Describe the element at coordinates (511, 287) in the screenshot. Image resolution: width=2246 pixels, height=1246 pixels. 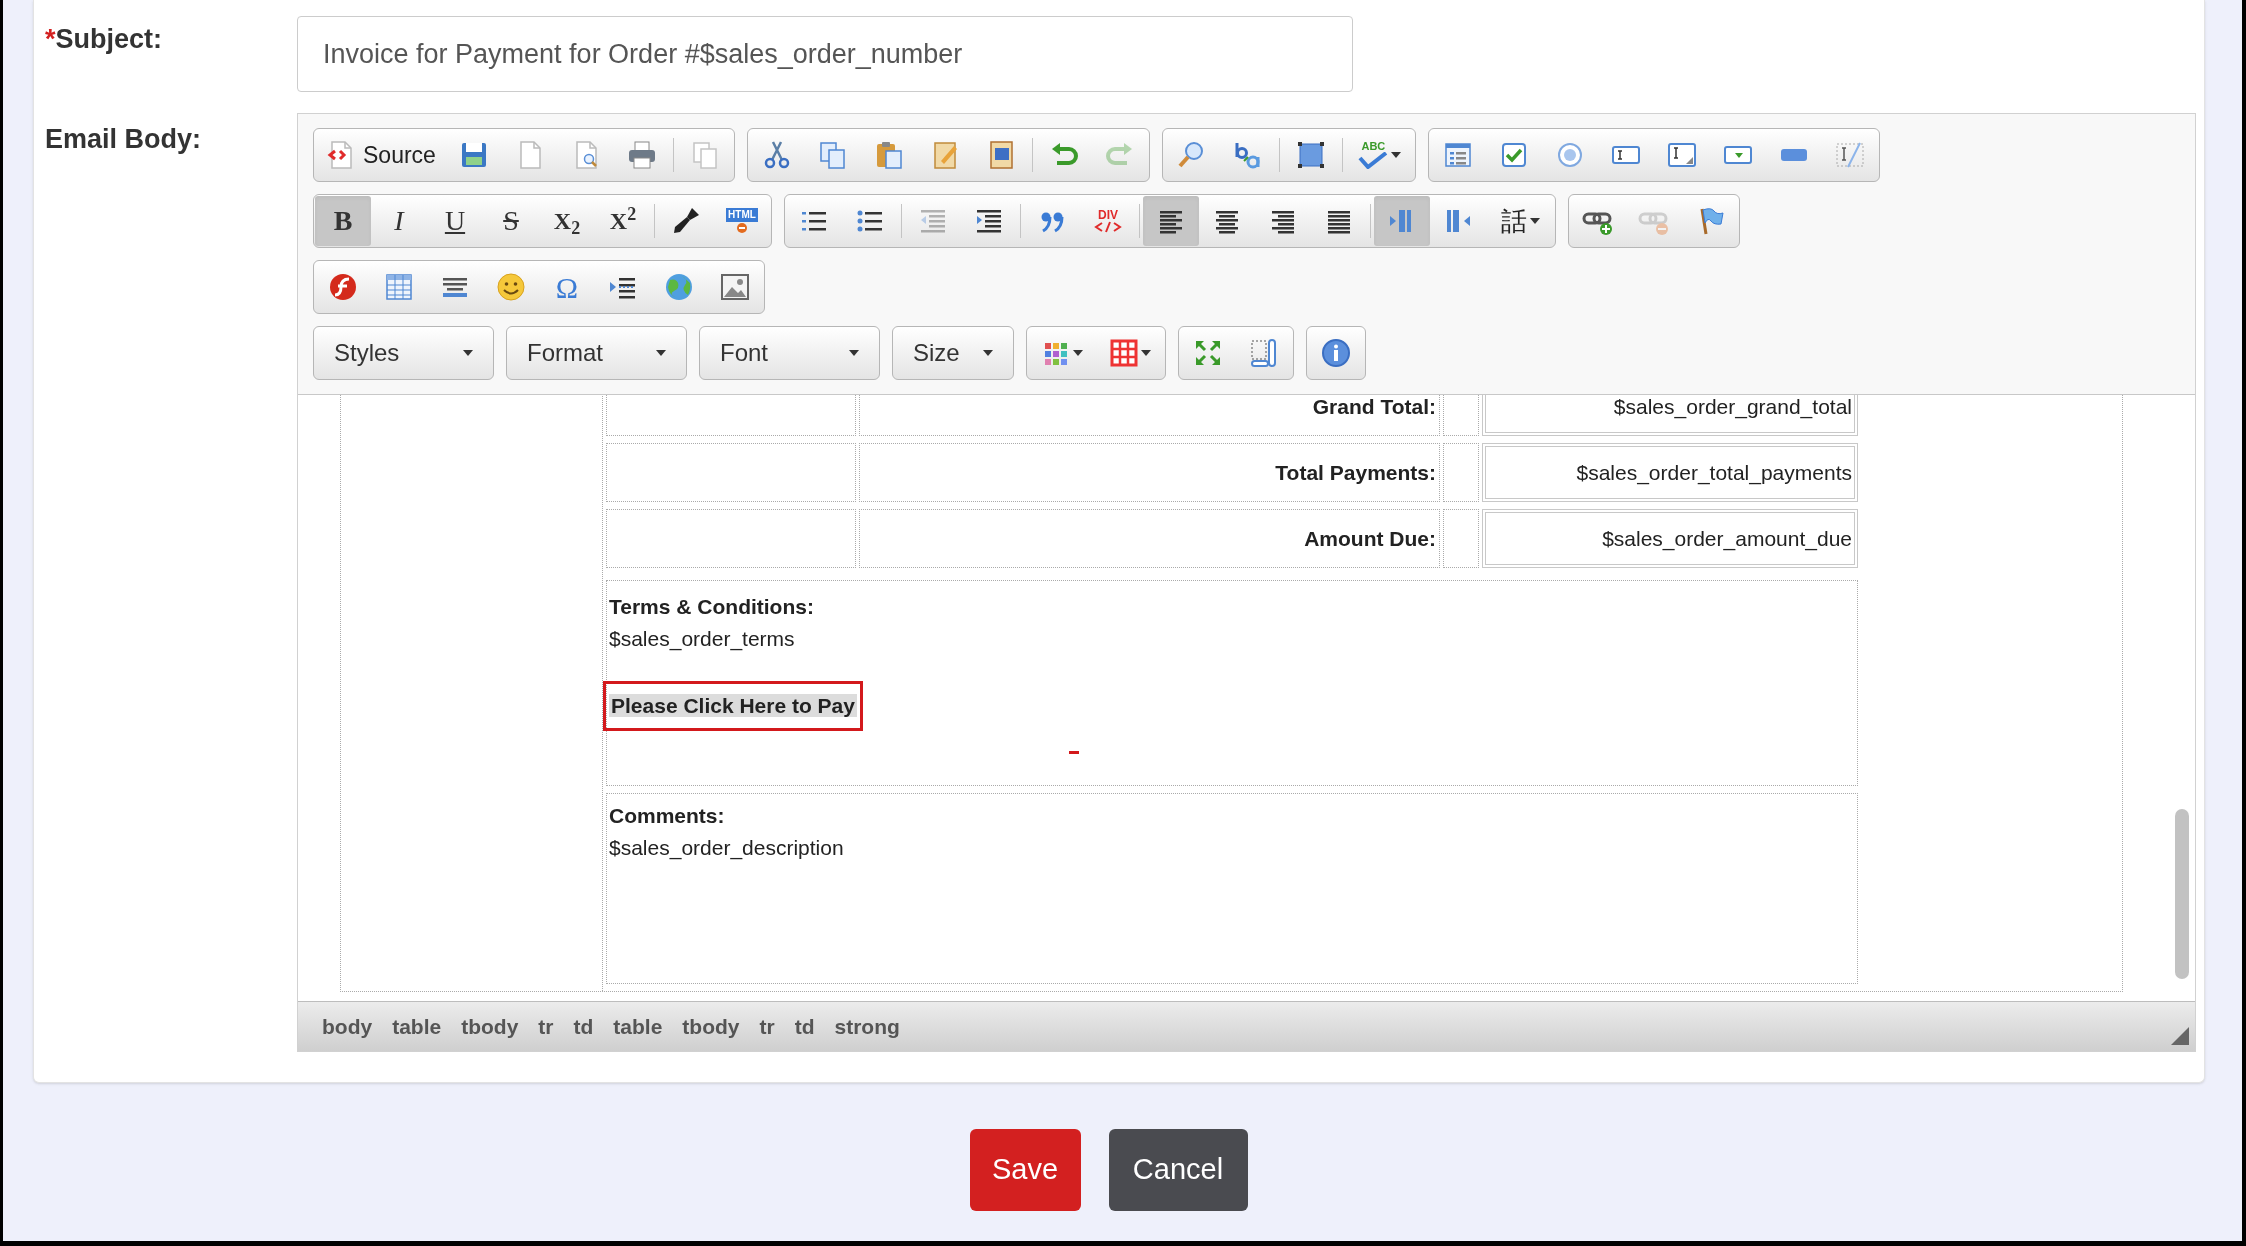
I see `smiley-icon` at that location.